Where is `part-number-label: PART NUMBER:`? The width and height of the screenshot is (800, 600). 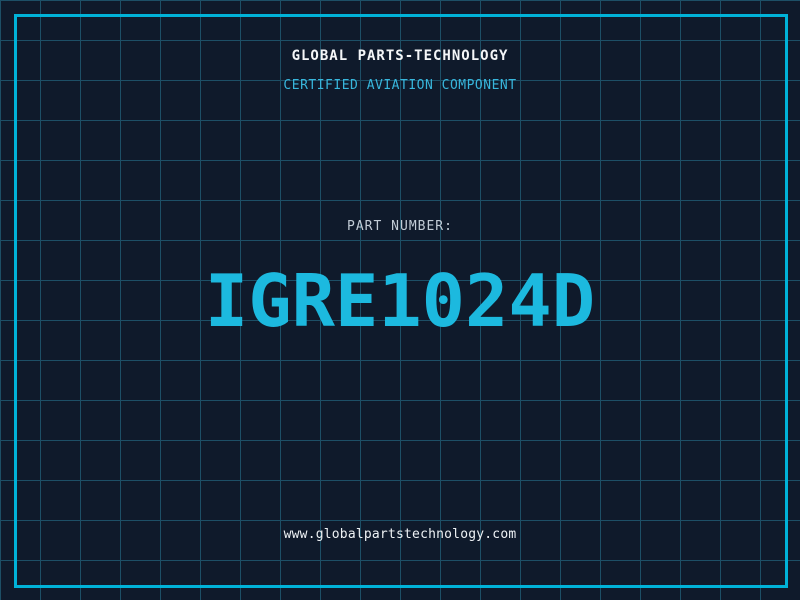 part-number-label: PART NUMBER: is located at coordinates (400, 226).